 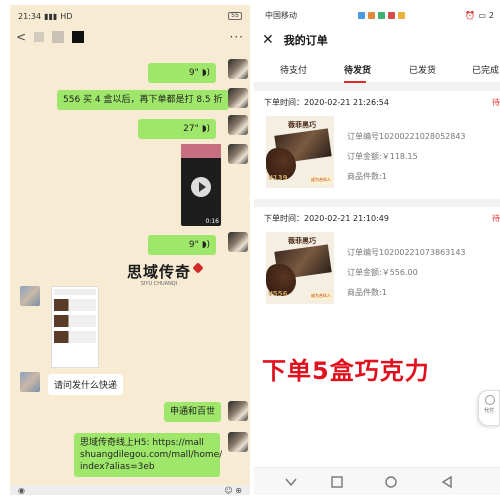 What do you see at coordinates (377, 69) in the screenshot?
I see `order-tabs: 待支付 待发货 已发货 已完成` at bounding box center [377, 69].